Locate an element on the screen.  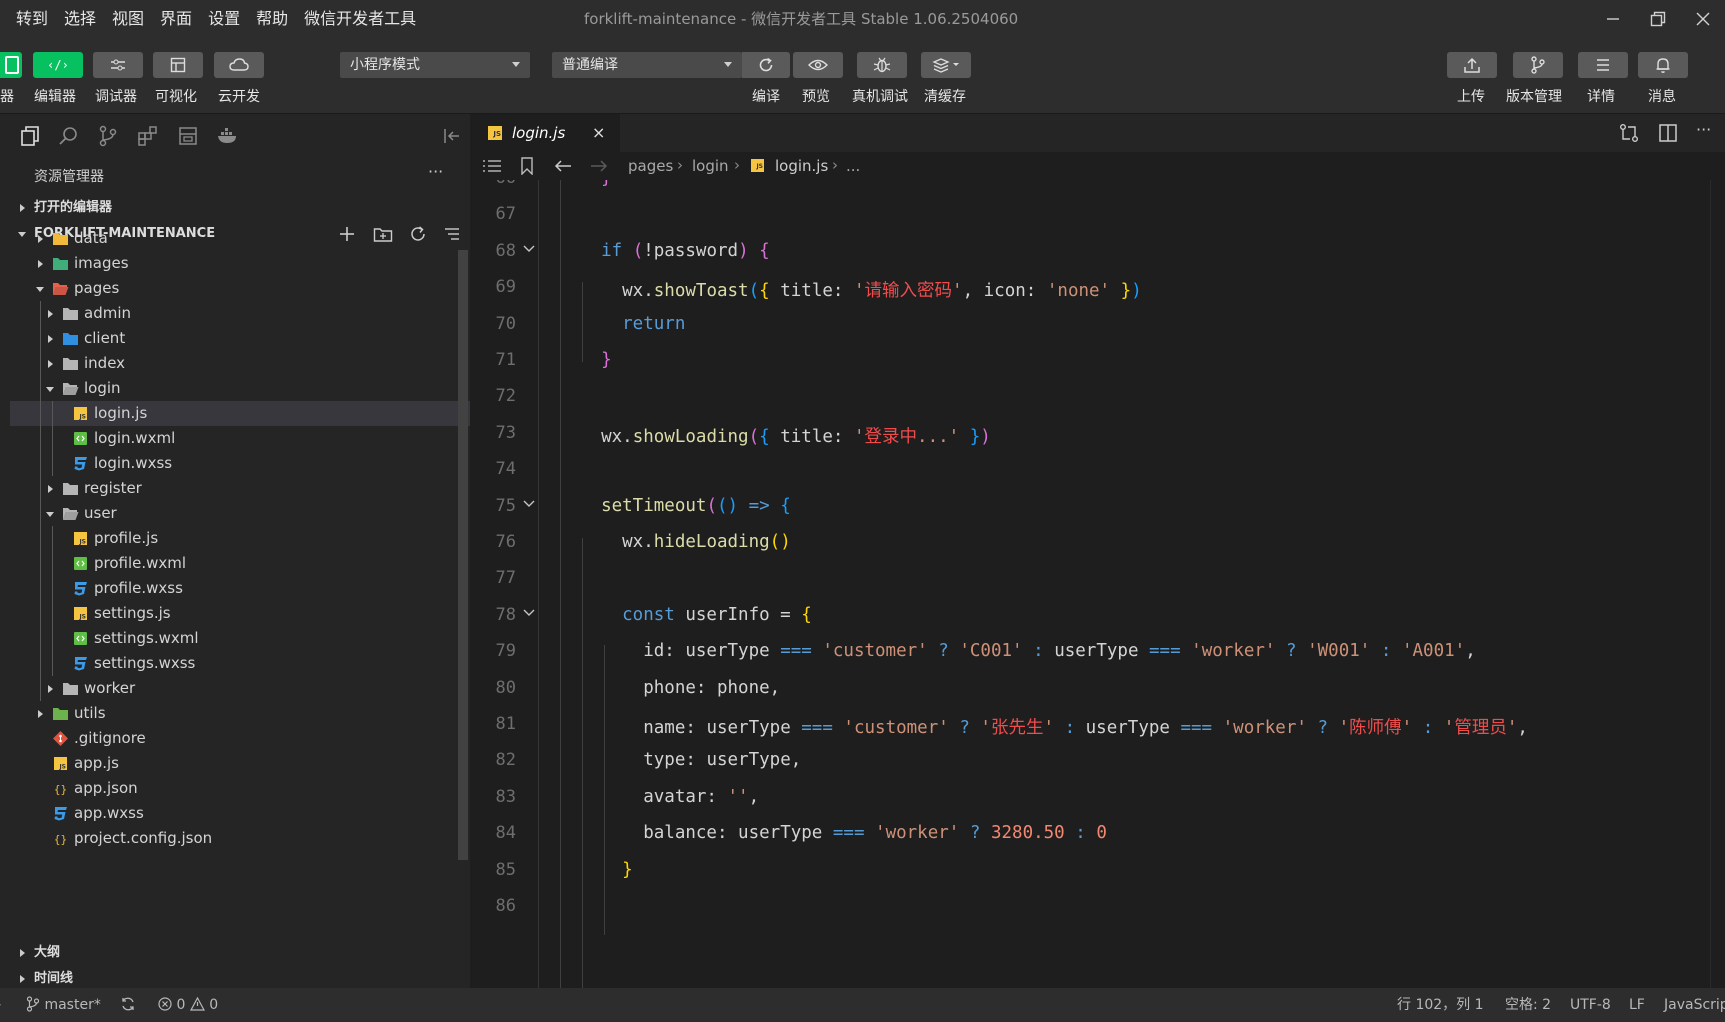
tree-file: login.wxss is located at coordinates (240, 463).